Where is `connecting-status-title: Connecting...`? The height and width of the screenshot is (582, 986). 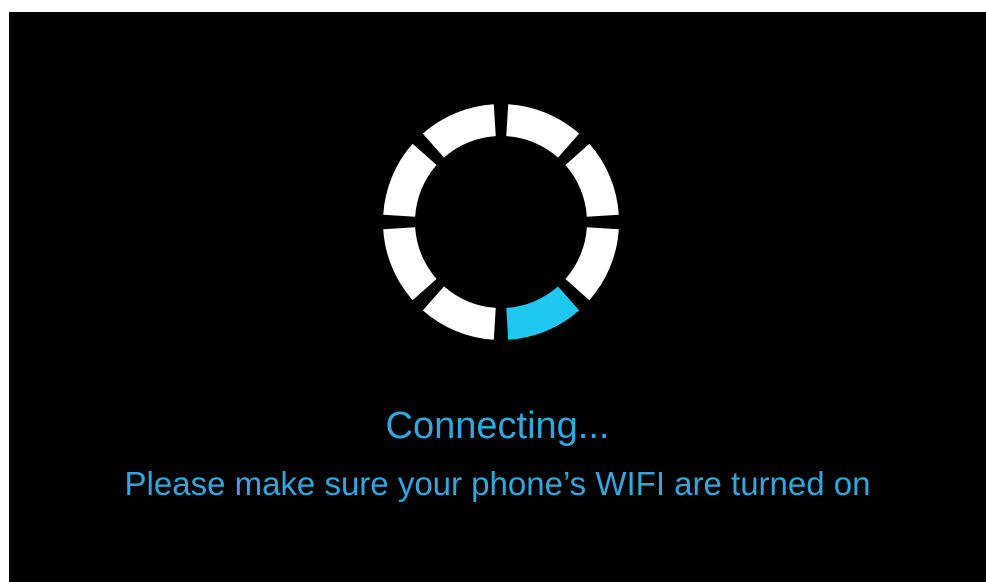
connecting-status-title: Connecting... is located at coordinates (497, 426).